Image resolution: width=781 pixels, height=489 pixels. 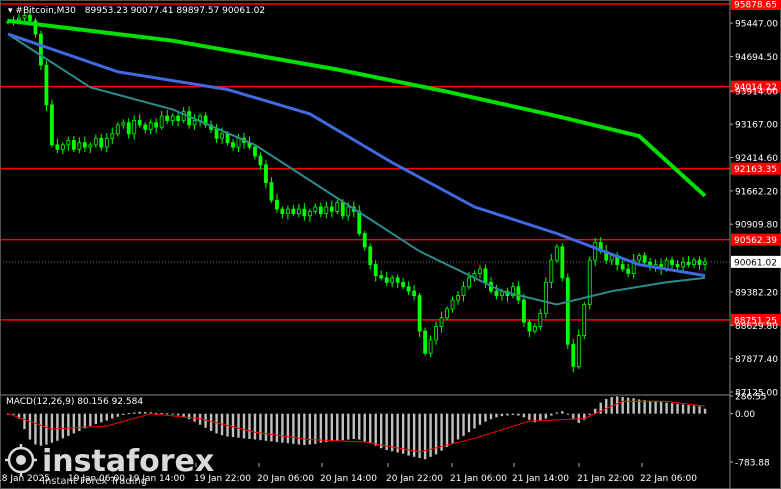 I want to click on watermark-brand: instaforex, so click(x=128, y=461).